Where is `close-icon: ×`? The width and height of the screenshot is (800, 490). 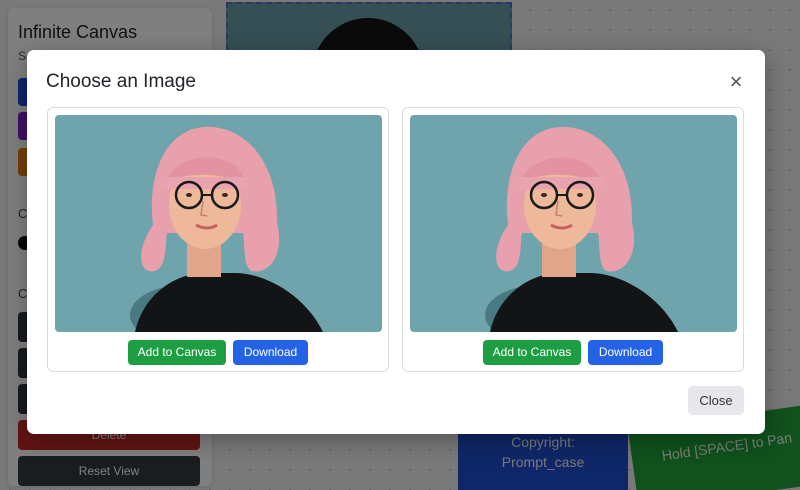
close-icon: × is located at coordinates (736, 82).